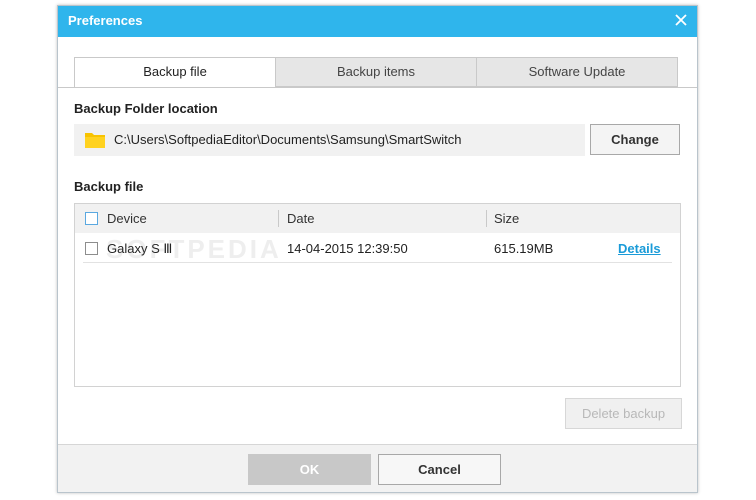 The width and height of the screenshot is (756, 500). Describe the element at coordinates (507, 218) in the screenshot. I see `column-header-size: Size` at that location.